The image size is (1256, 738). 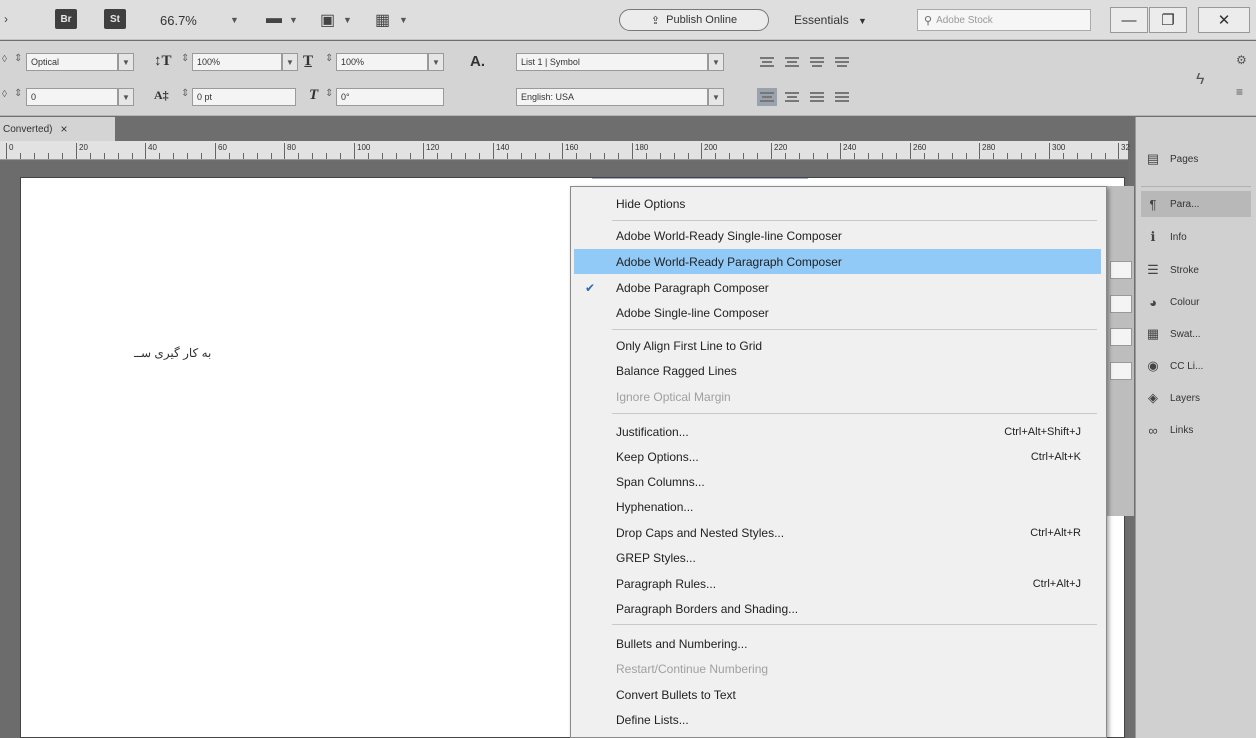 What do you see at coordinates (126, 62) in the screenshot?
I see `kerning-dropdown: ▼` at bounding box center [126, 62].